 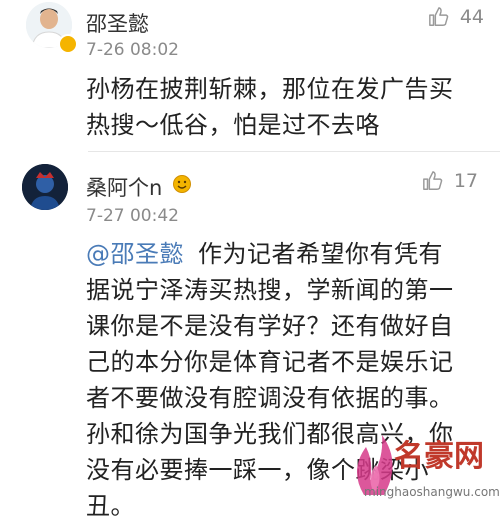 What do you see at coordinates (135, 254) in the screenshot?
I see `mention-link: @邵圣懿` at bounding box center [135, 254].